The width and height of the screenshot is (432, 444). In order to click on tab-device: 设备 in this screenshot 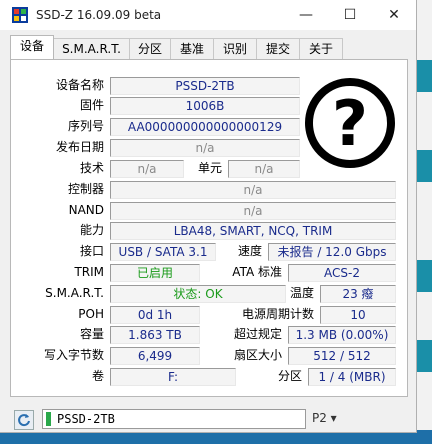, I will do `click(32, 47)`.